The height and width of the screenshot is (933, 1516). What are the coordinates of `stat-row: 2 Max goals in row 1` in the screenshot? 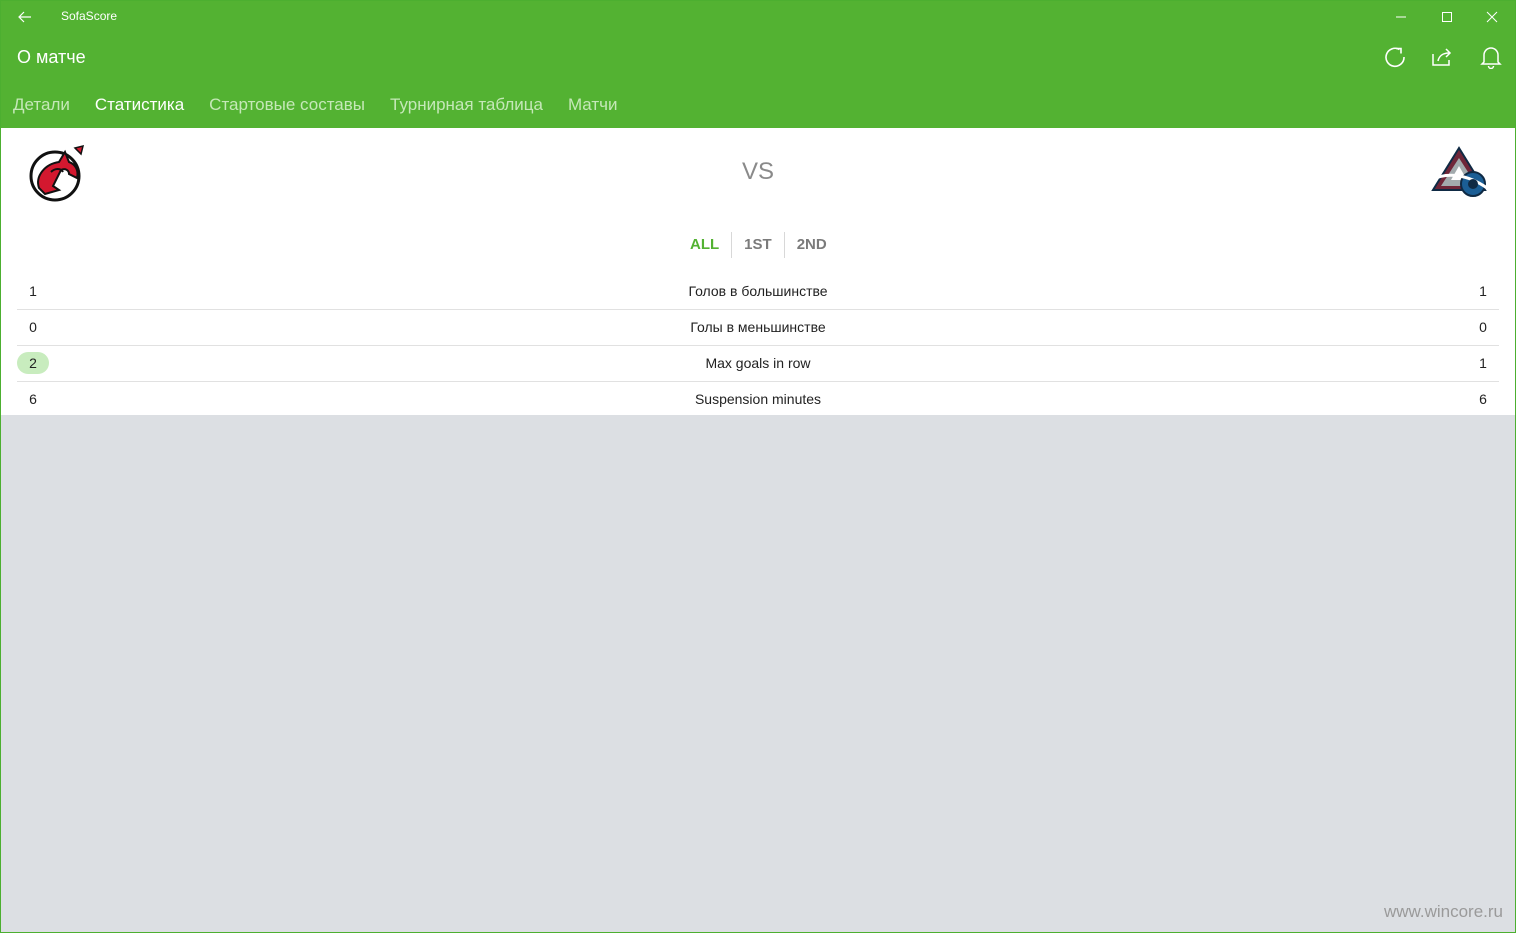 It's located at (758, 364).